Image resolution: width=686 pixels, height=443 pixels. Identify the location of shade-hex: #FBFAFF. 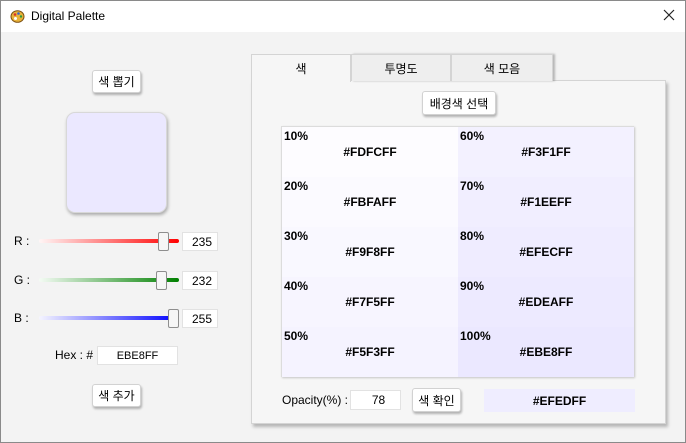
(370, 202).